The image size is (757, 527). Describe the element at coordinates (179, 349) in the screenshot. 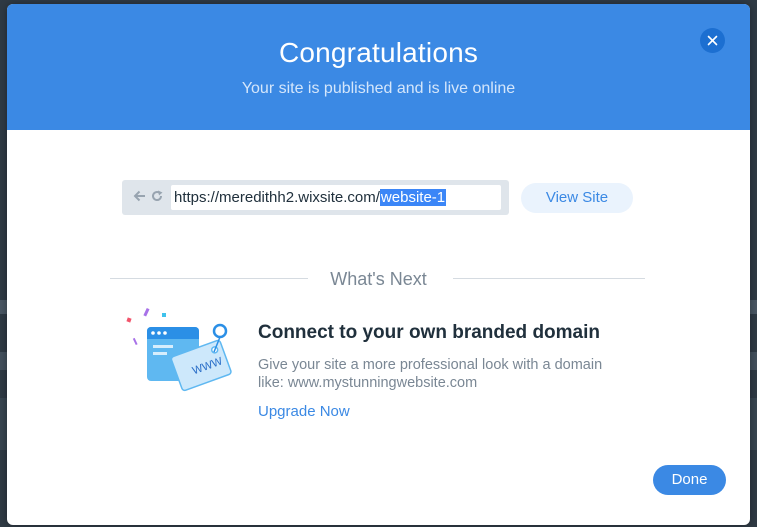

I see `domain-tag-illustration: WWW` at that location.